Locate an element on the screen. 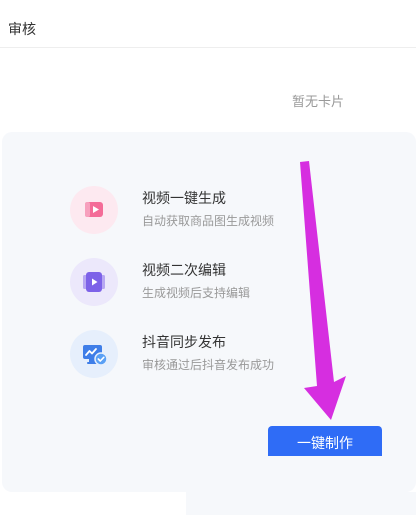  feature-desc: 审核通过后抖音发布成功 is located at coordinates (208, 365).